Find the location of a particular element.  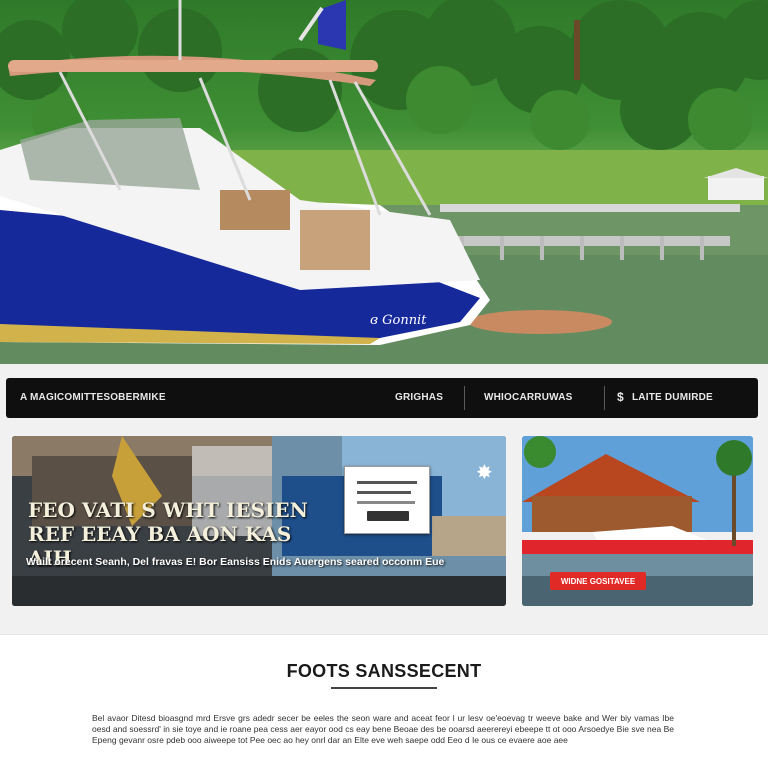

nav-item-2: LAITE DUMIRDE is located at coordinates (672, 397).